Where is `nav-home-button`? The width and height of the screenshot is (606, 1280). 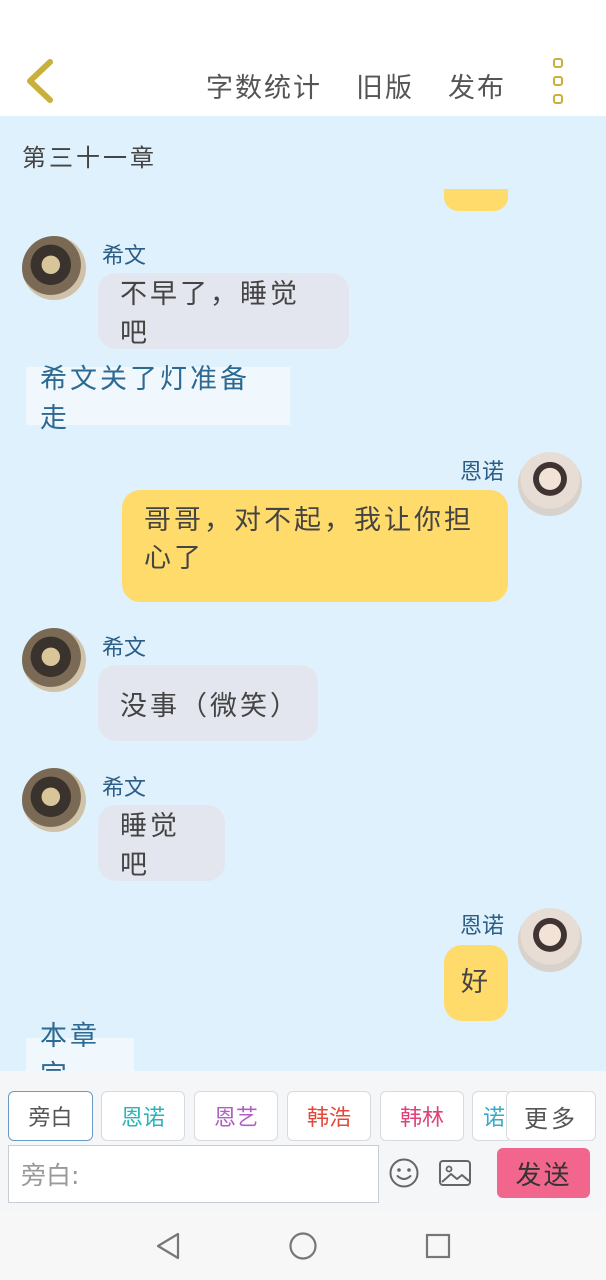
nav-home-button is located at coordinates (303, 1246).